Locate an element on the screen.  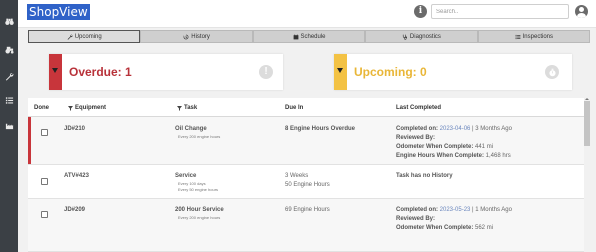
history-icon is located at coordinates (186, 36).